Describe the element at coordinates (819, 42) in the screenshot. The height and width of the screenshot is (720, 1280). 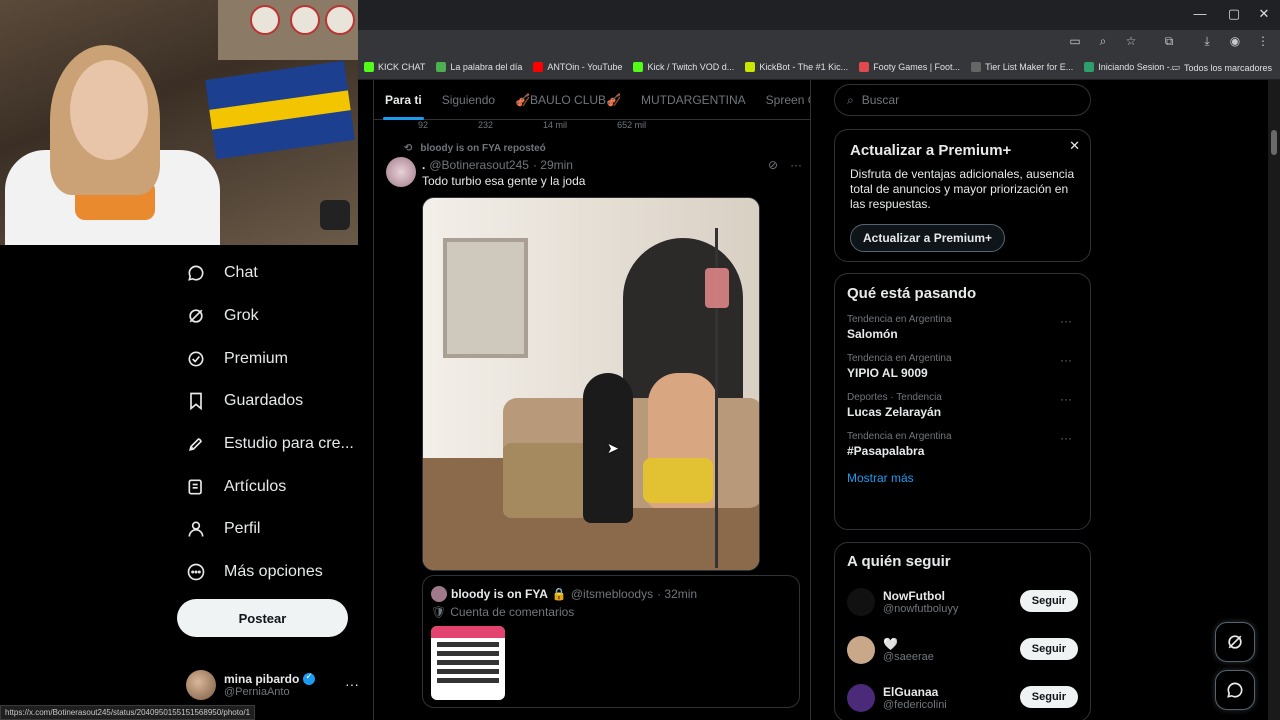
I see `browser-toolbar: ▭ ⌕ ☆ ⧉ ⤓ ◉ ⋮` at that location.